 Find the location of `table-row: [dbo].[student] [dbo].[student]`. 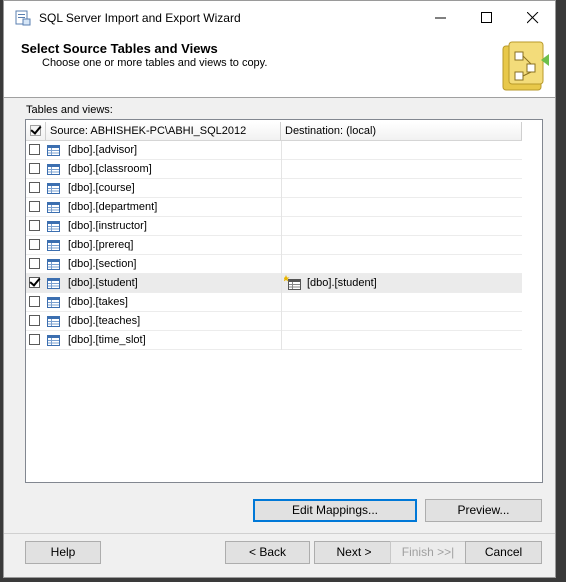

table-row: [dbo].[student] [dbo].[student] is located at coordinates (274, 283).